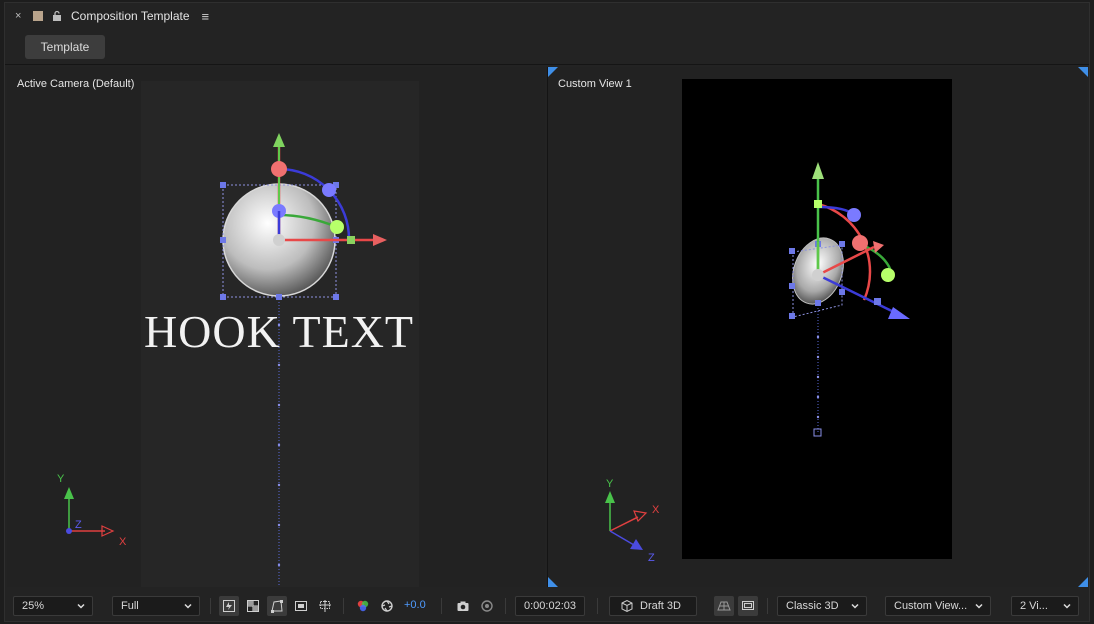 This screenshot has height=624, width=1094. Describe the element at coordinates (550, 606) in the screenshot. I see `current-time-display: 0:00:02:03` at that location.